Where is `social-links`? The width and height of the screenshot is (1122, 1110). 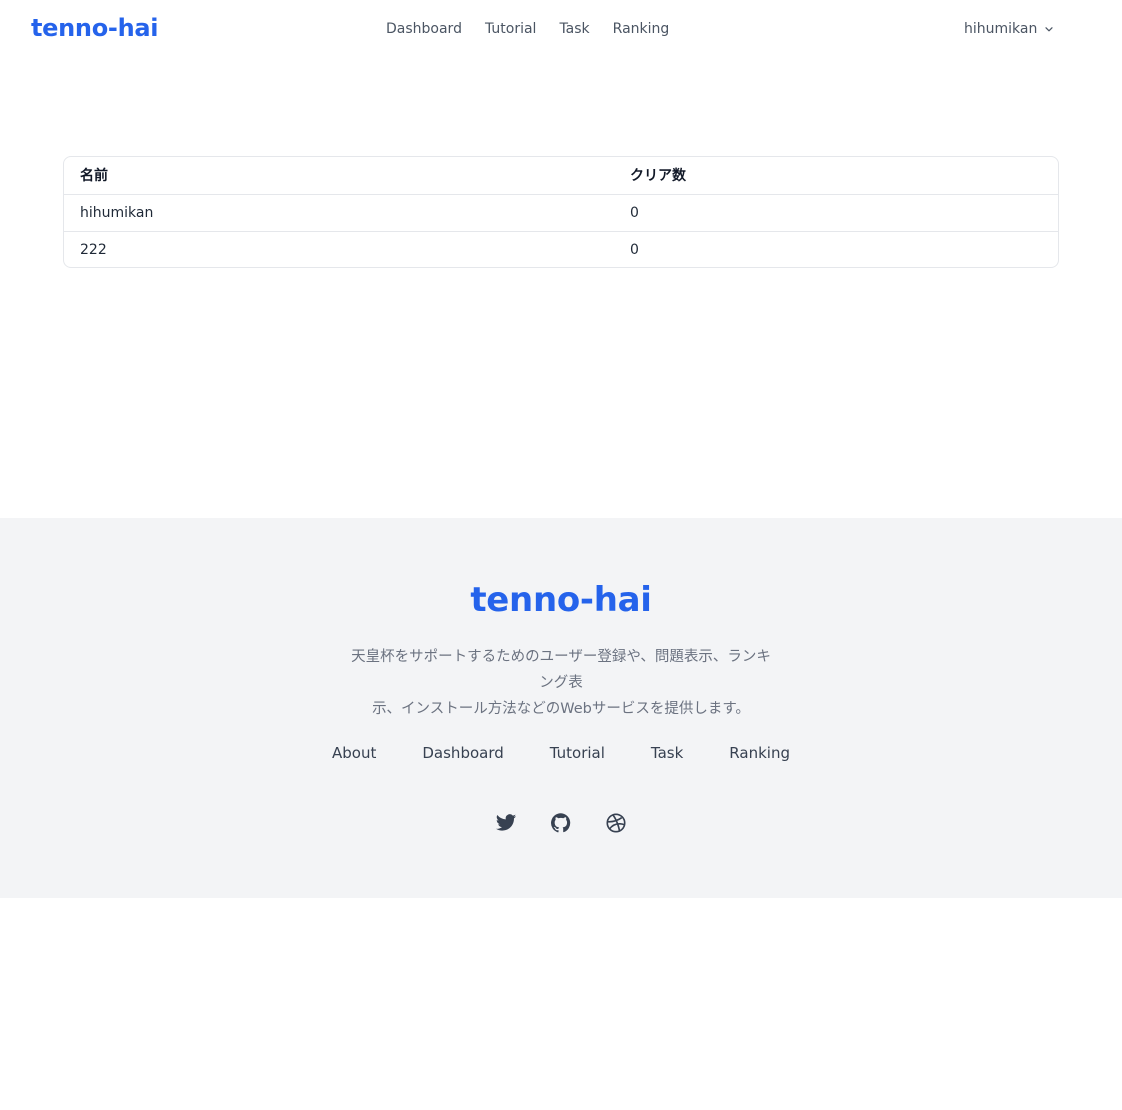
social-links is located at coordinates (561, 823).